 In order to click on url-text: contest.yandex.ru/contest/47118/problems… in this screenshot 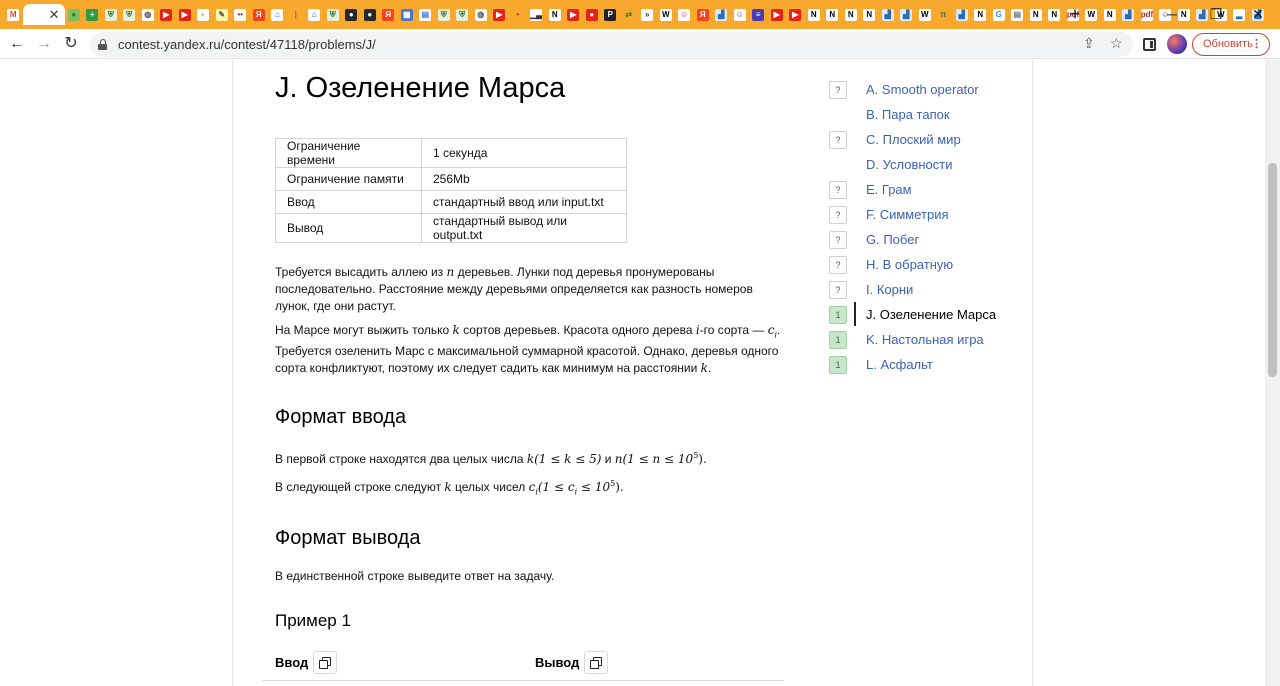, I will do `click(247, 44)`.